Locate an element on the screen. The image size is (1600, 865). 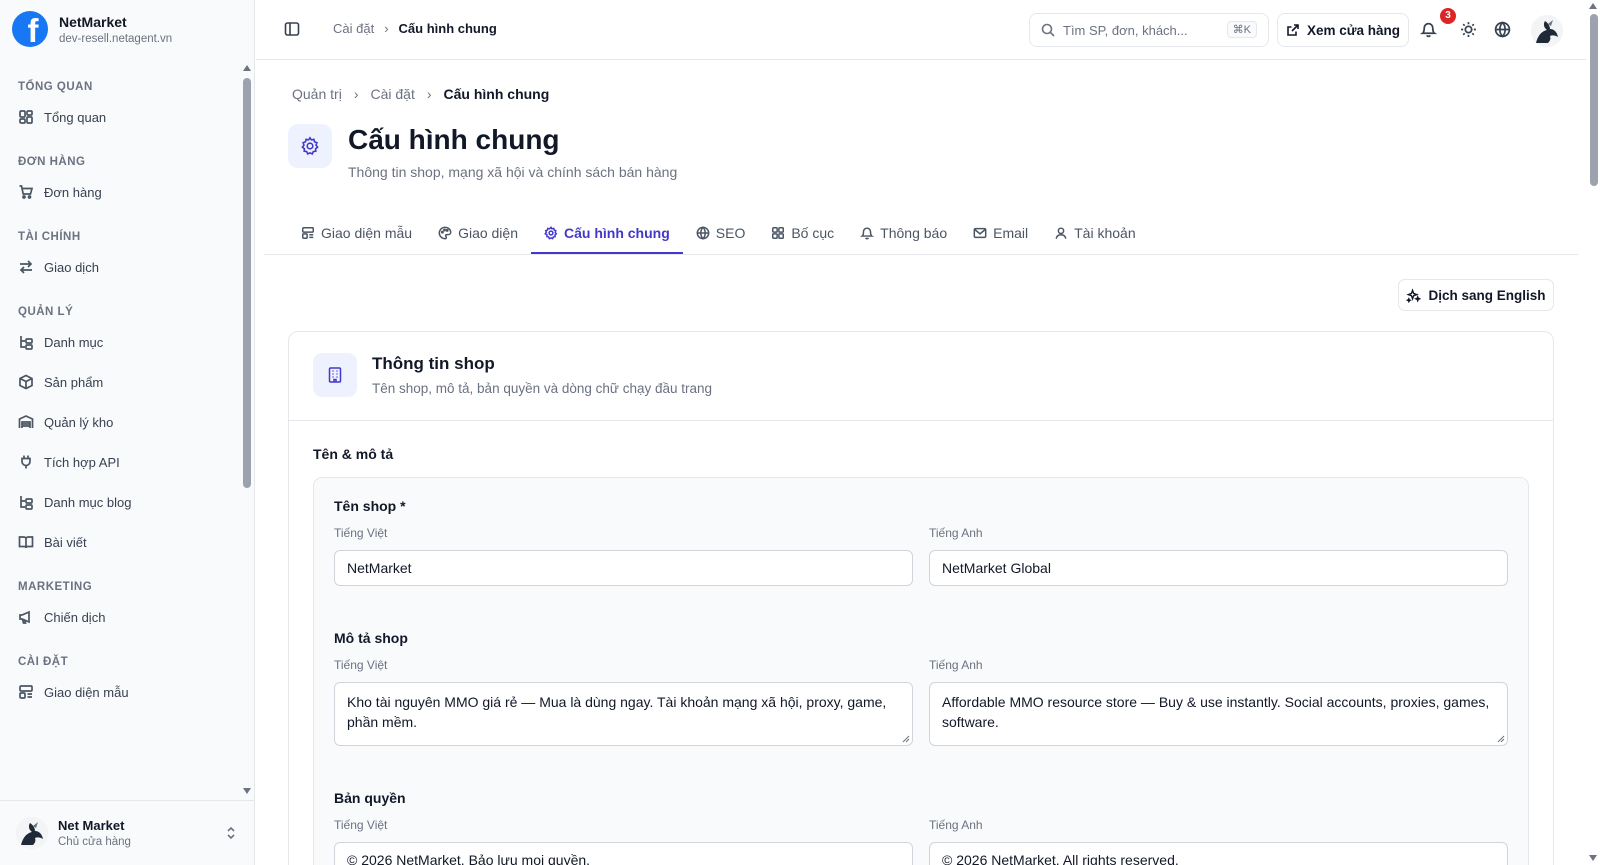
building-icon is located at coordinates (335, 375).